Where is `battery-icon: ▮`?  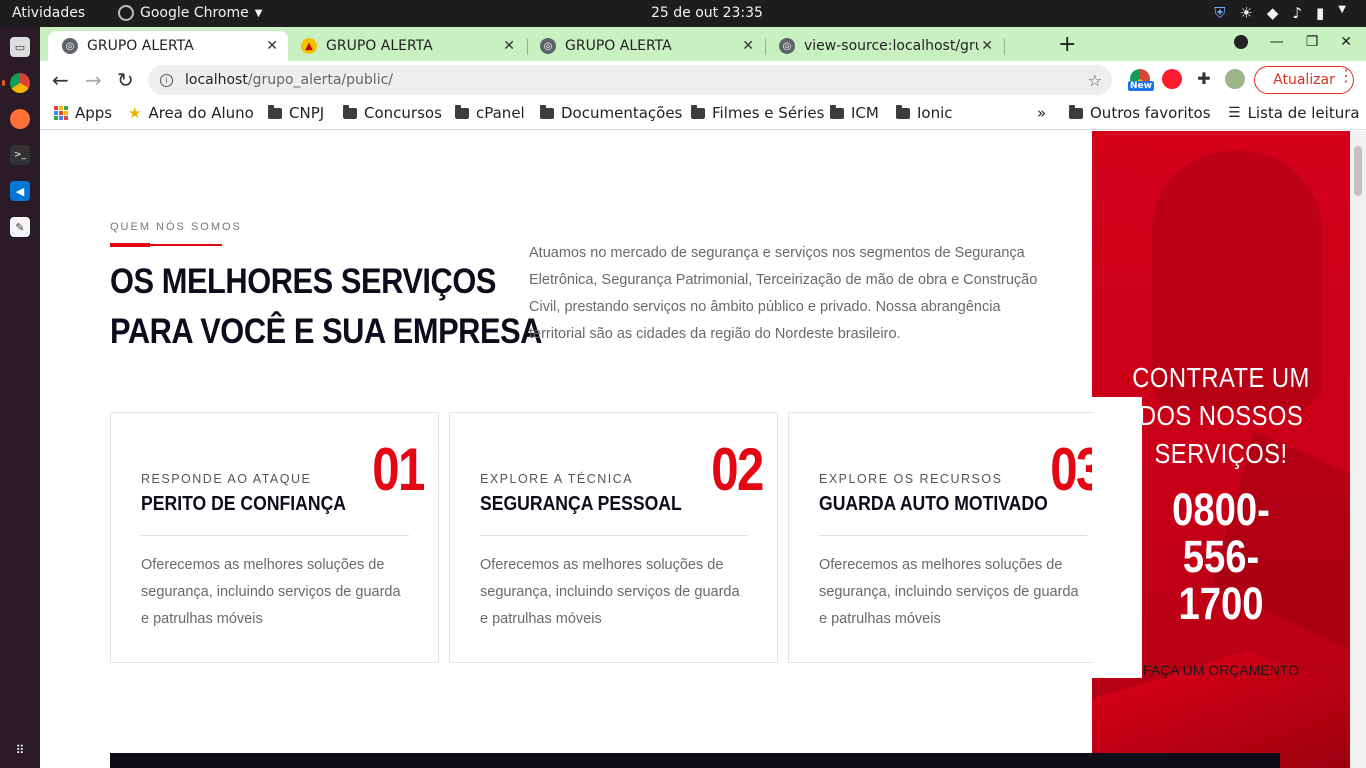
battery-icon: ▮ is located at coordinates (1320, 13).